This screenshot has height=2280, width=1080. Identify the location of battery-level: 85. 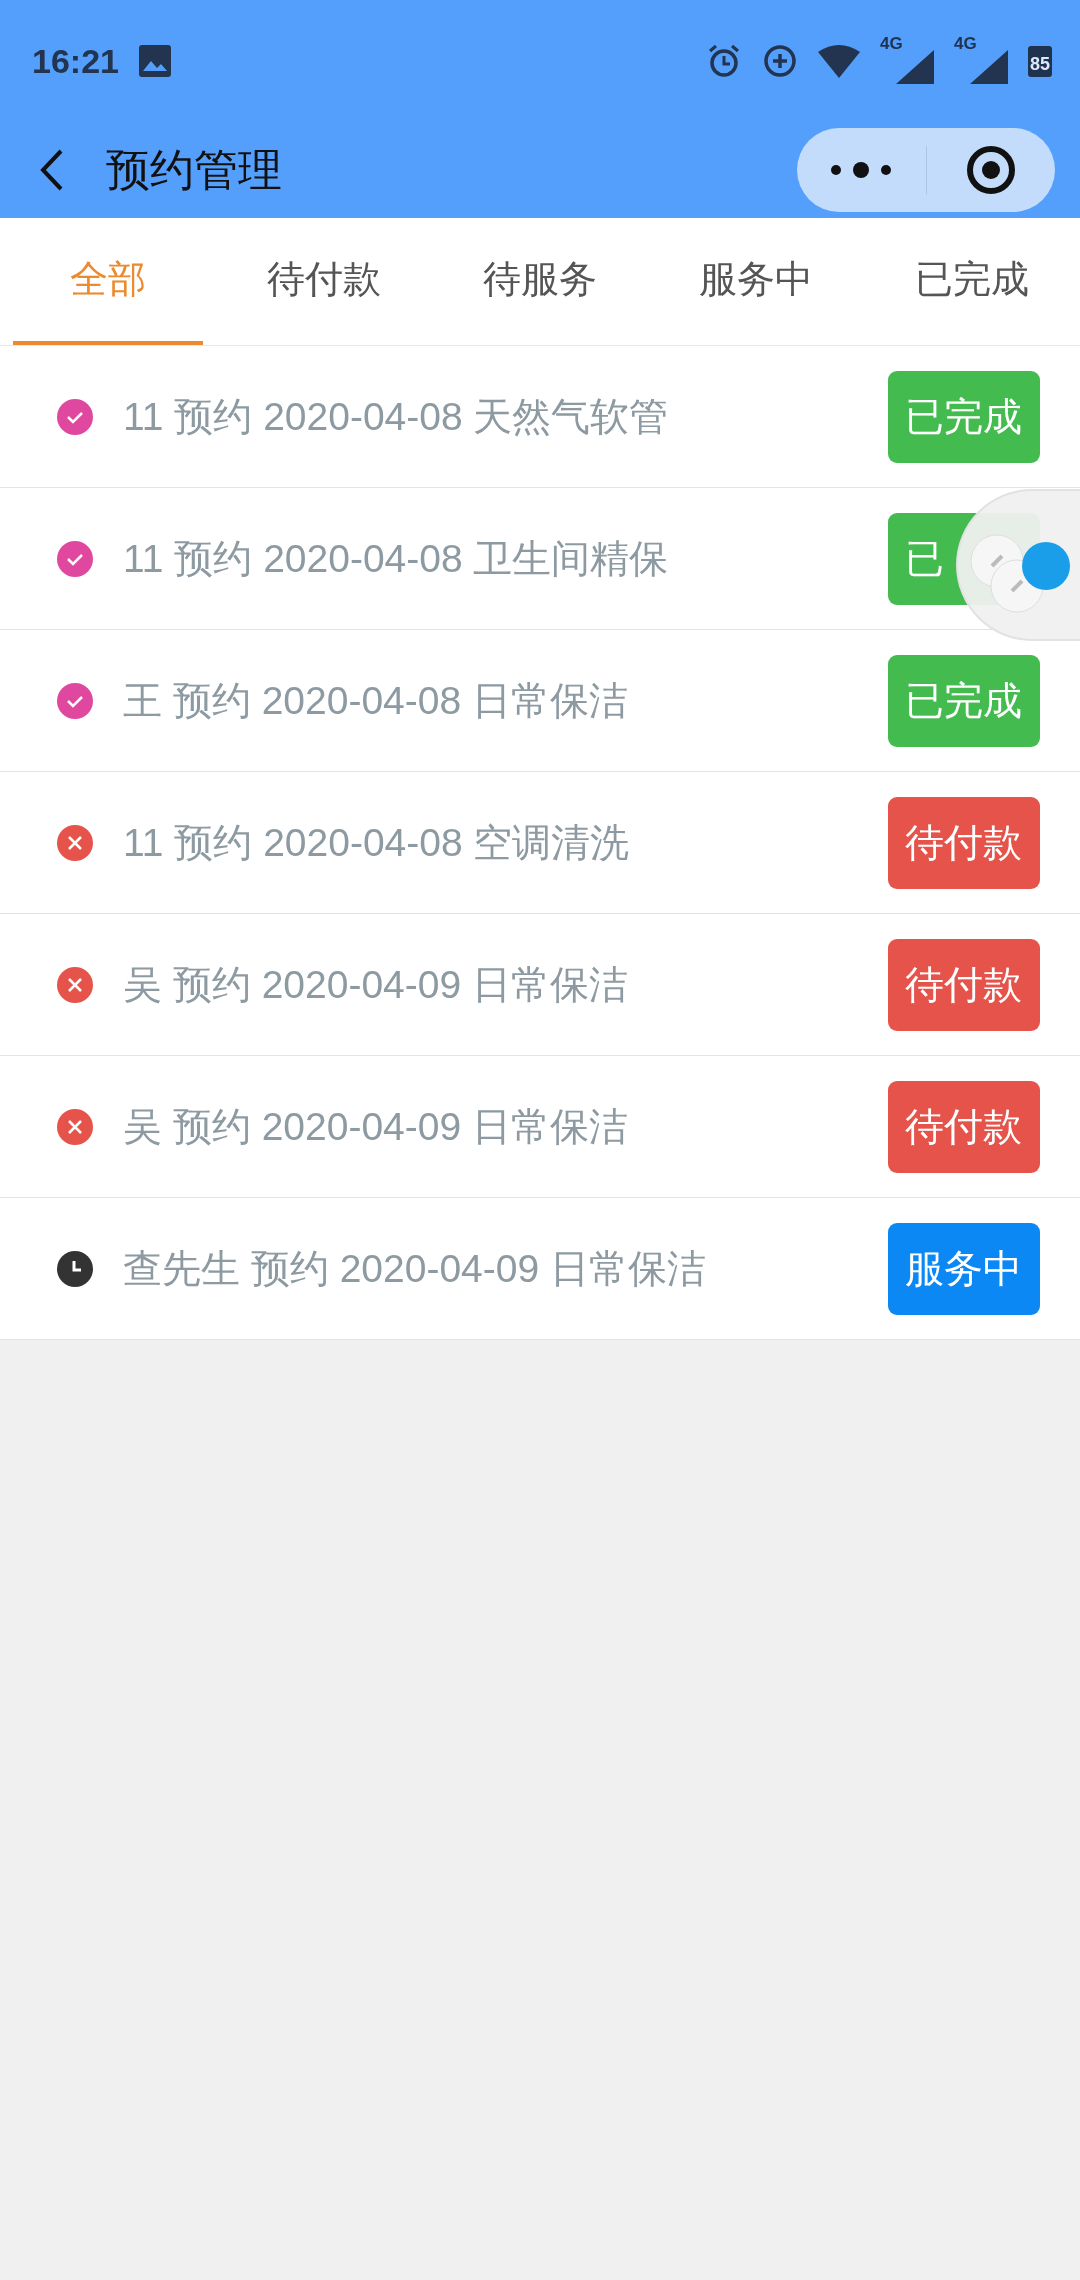
(1039, 61).